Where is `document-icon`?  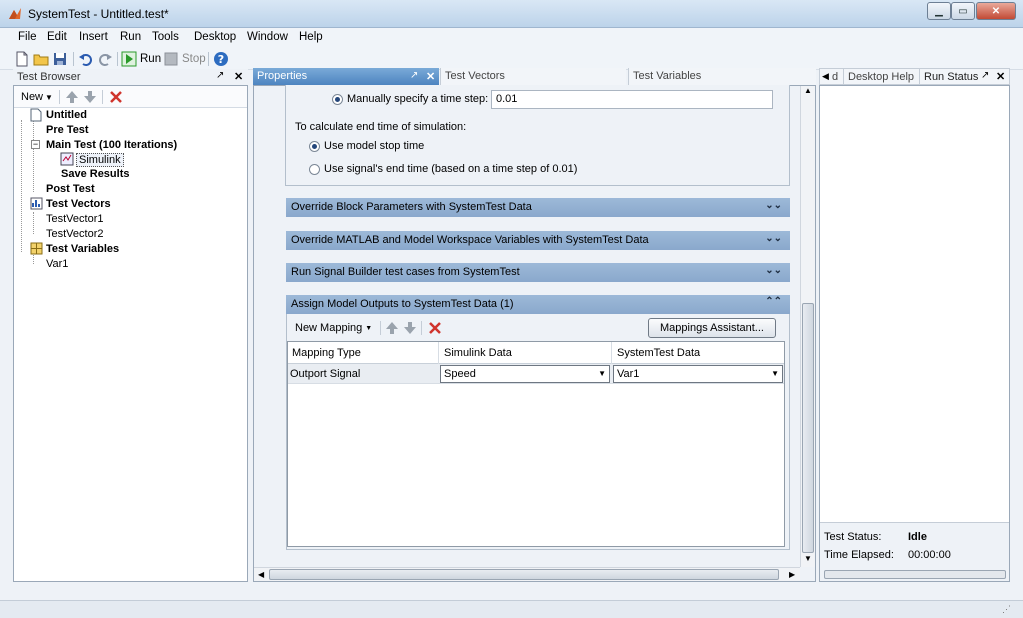 document-icon is located at coordinates (36, 115).